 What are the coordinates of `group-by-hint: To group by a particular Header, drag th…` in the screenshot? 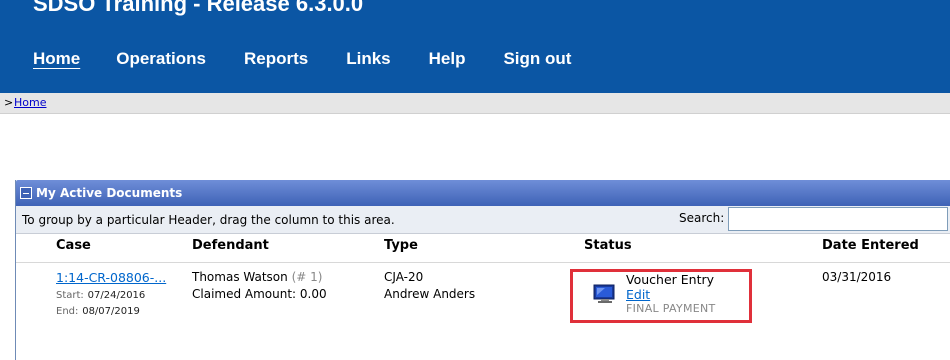 It's located at (208, 220).